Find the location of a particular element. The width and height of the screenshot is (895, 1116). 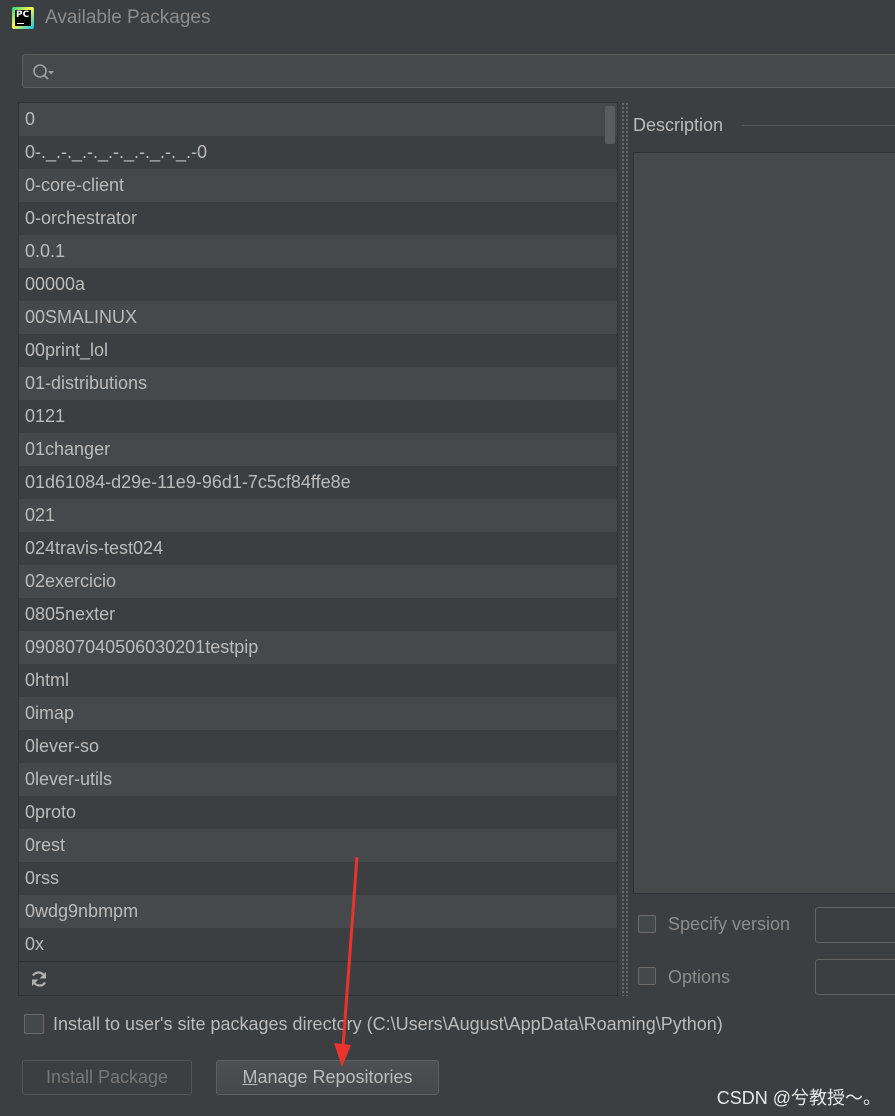

specify-version-checkbox is located at coordinates (647, 924).